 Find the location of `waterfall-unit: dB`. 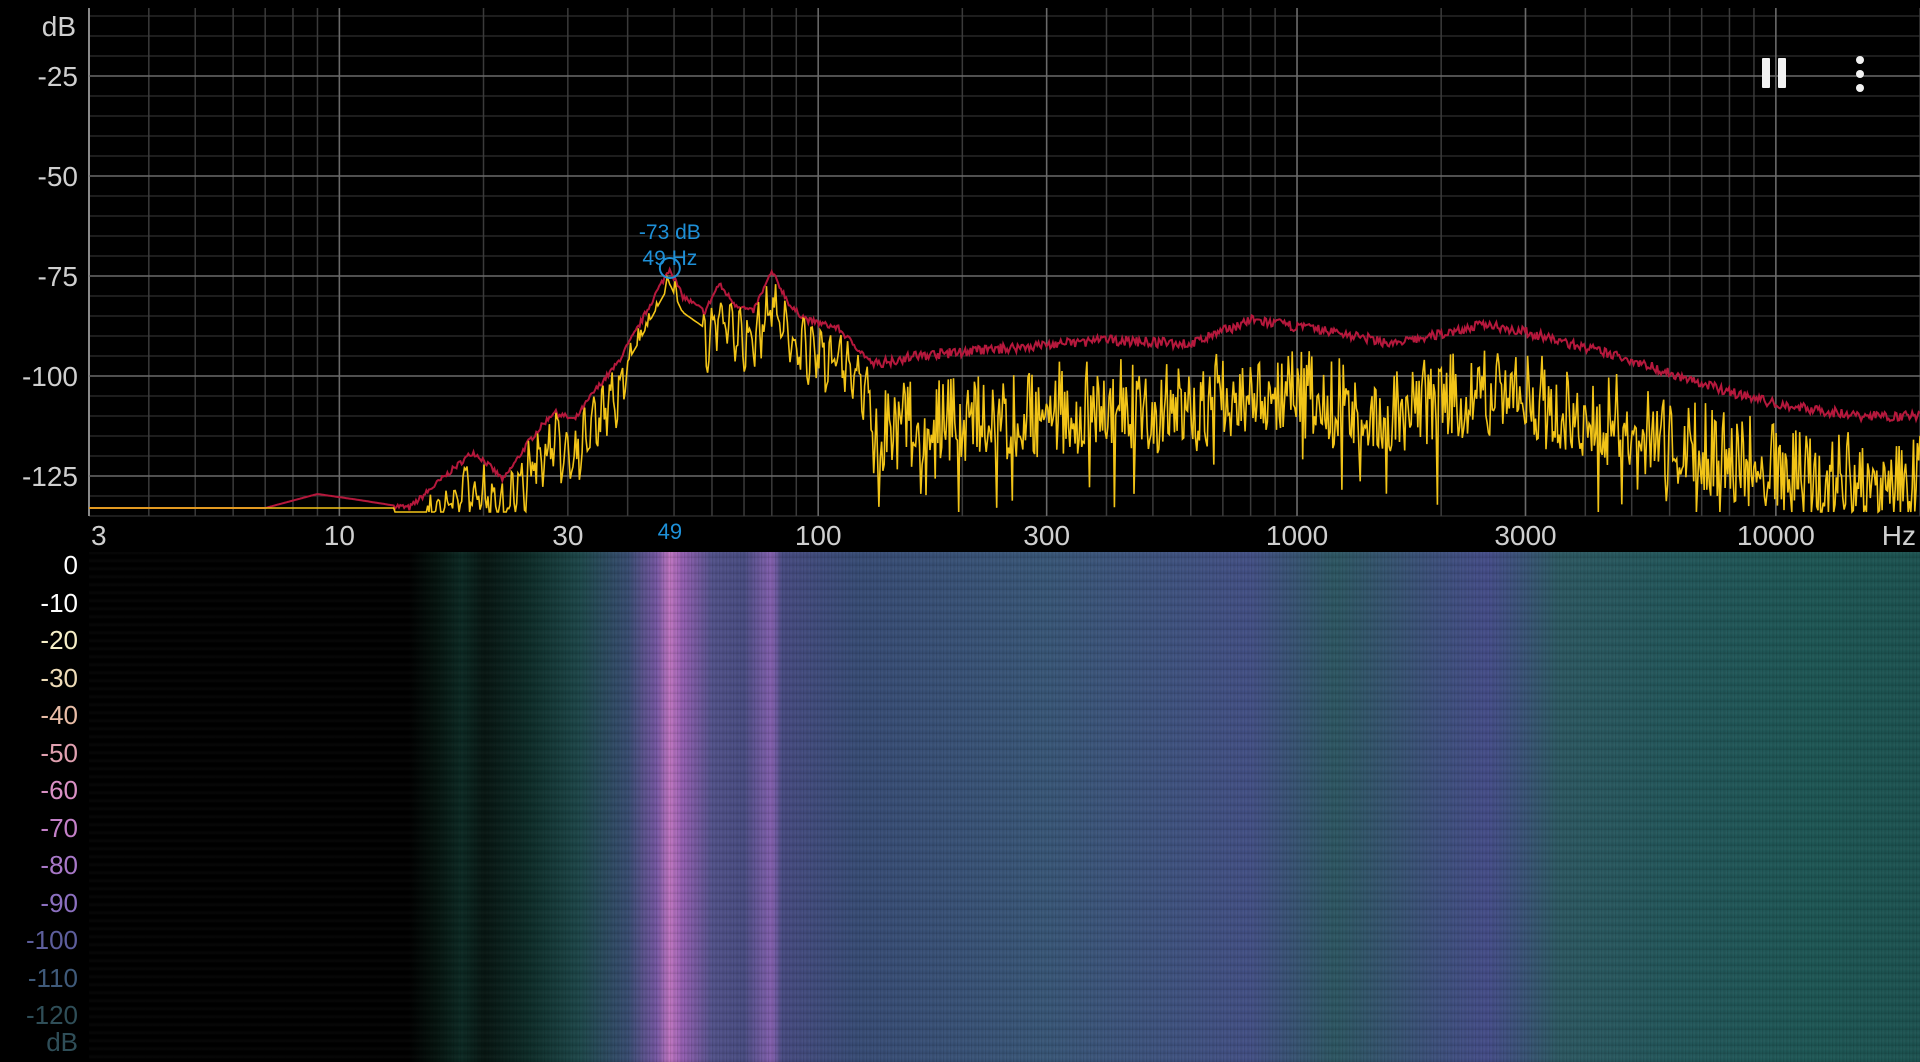

waterfall-unit: dB is located at coordinates (62, 1042).